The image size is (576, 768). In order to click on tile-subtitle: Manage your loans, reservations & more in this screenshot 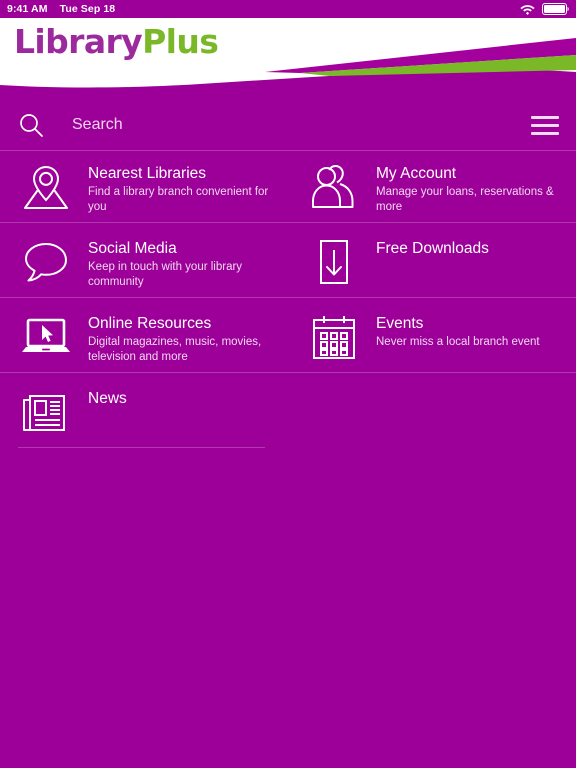, I will do `click(465, 199)`.